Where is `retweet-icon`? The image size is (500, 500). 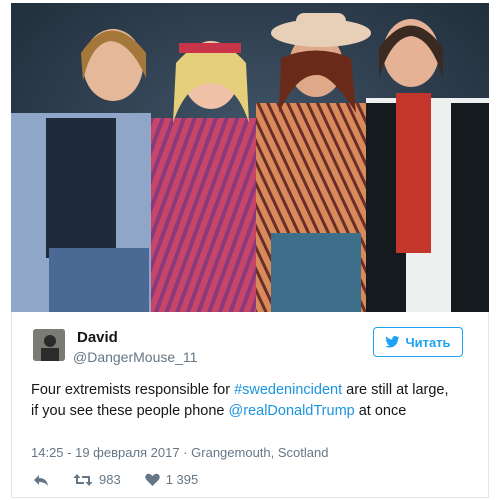
retweet-icon is located at coordinates (83, 479).